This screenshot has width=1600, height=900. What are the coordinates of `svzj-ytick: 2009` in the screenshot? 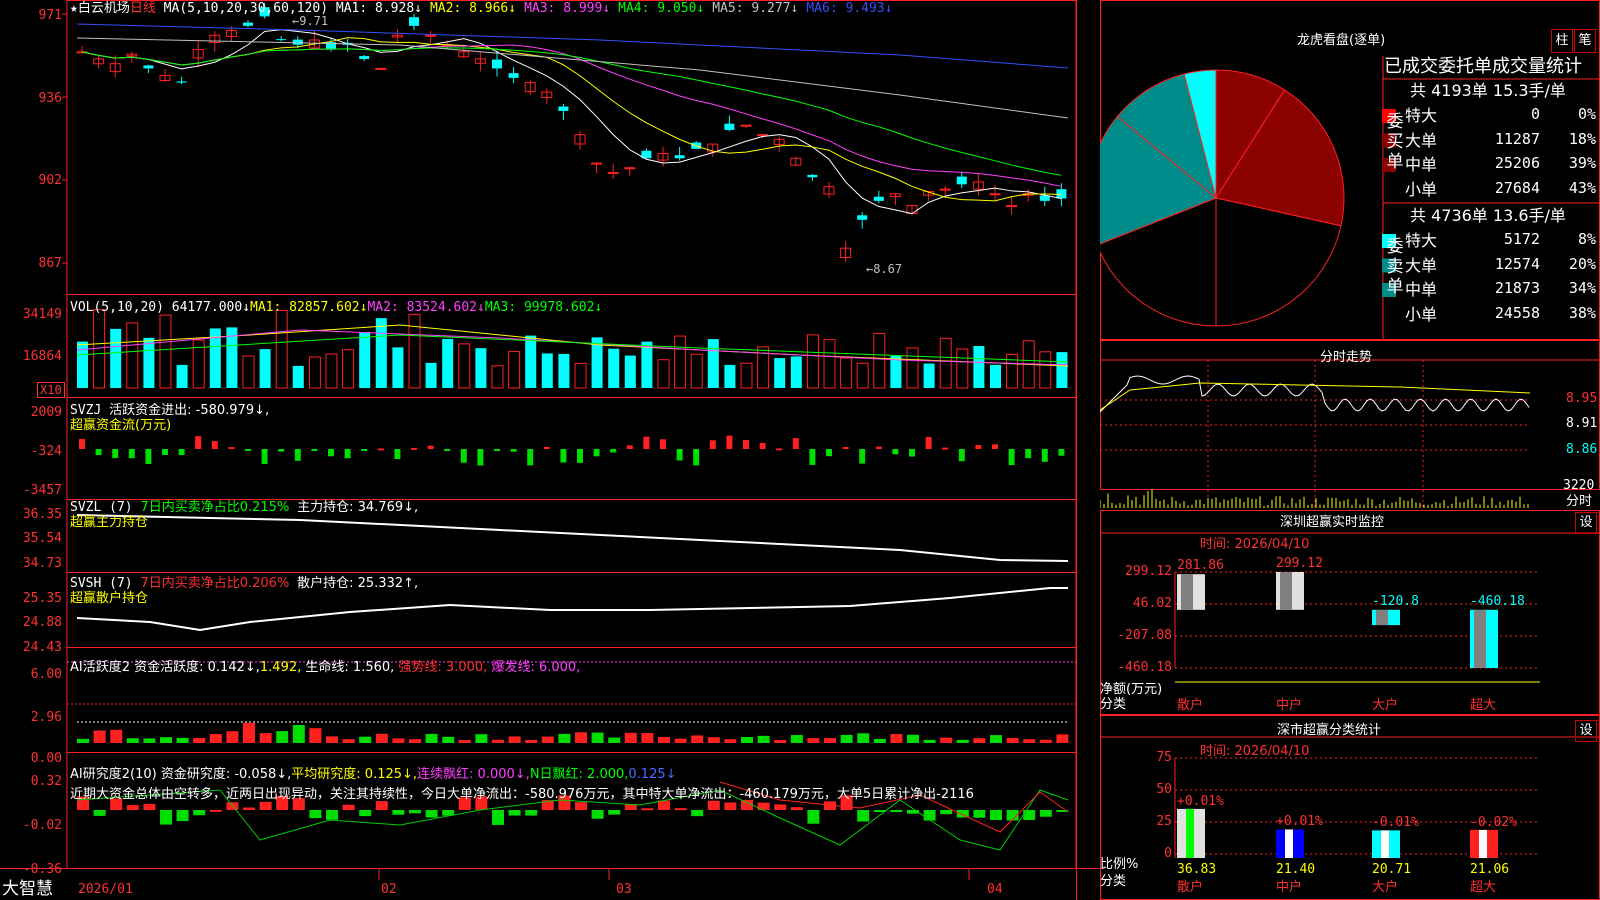 It's located at (46, 412).